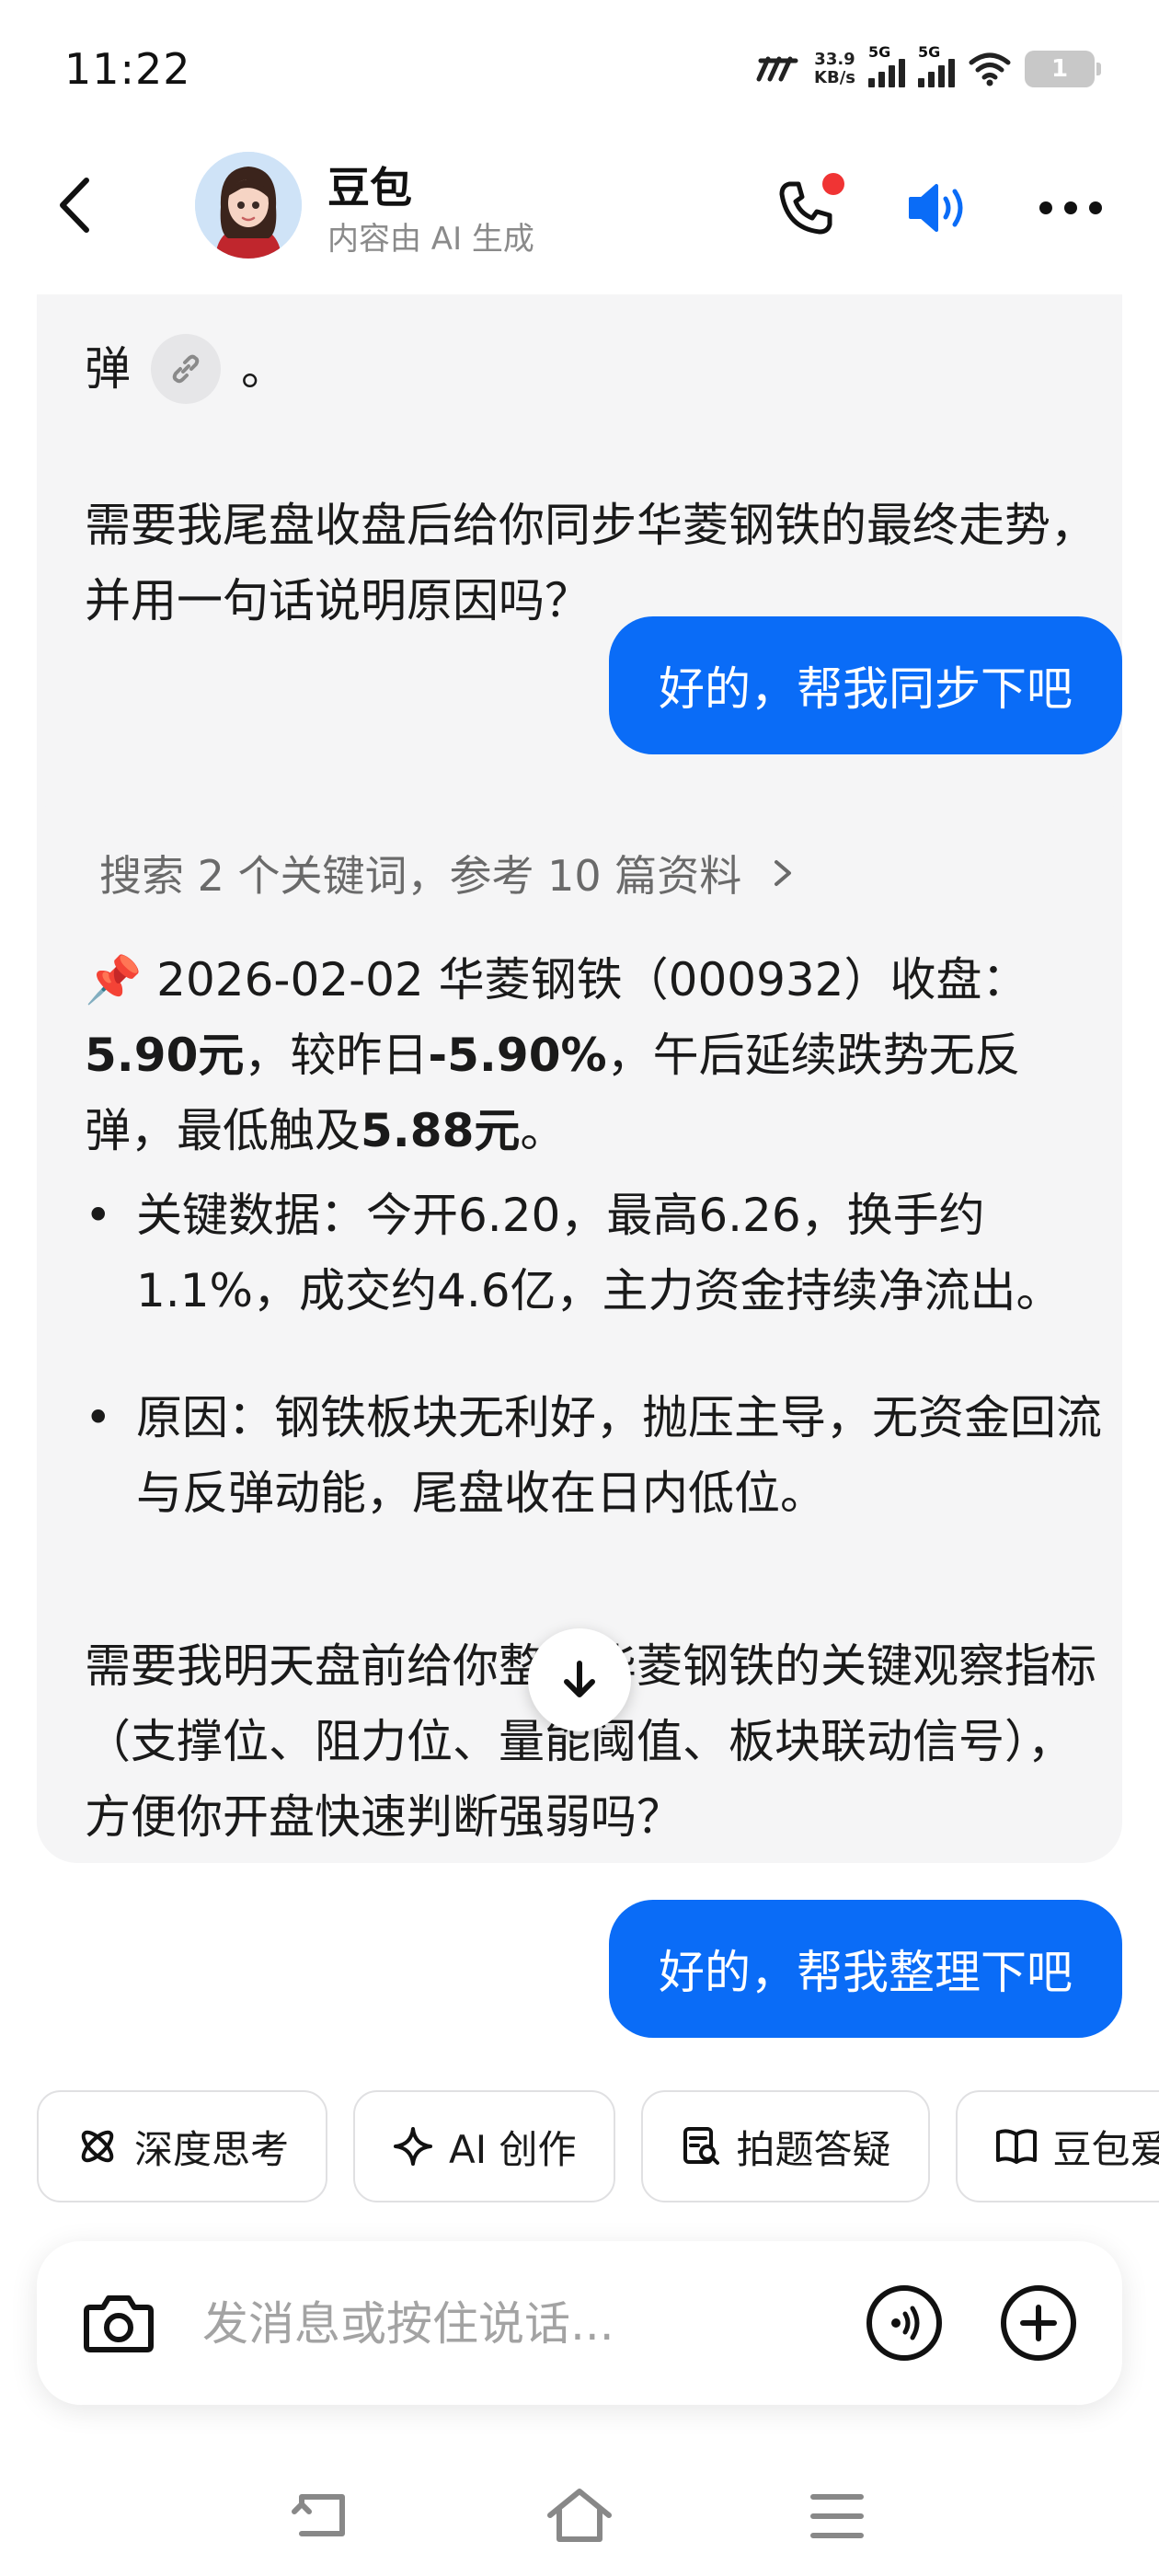 This screenshot has width=1159, height=2576. I want to click on avatar, so click(248, 205).